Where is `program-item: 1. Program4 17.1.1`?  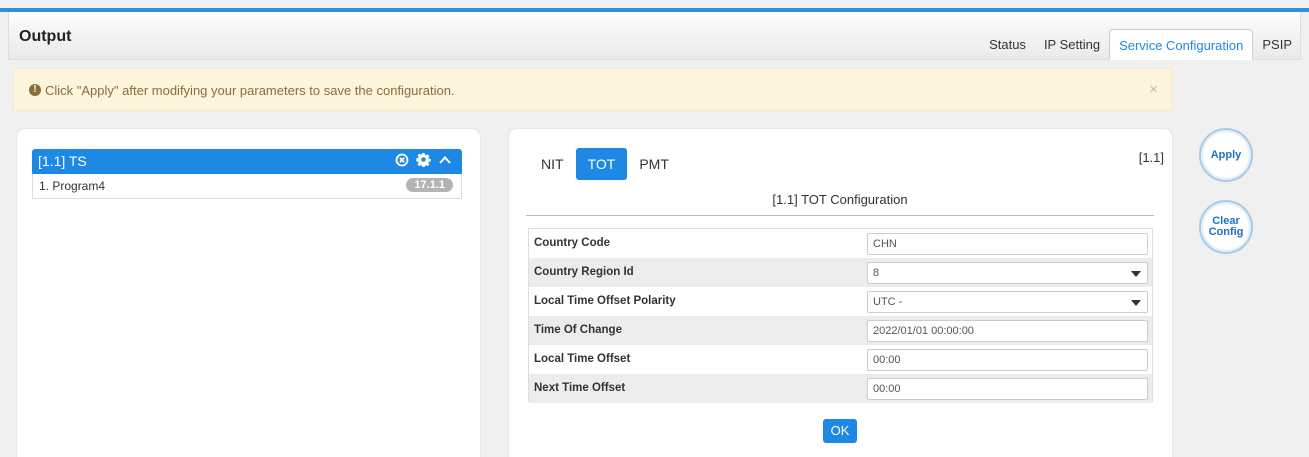 program-item: 1. Program4 17.1.1 is located at coordinates (247, 186).